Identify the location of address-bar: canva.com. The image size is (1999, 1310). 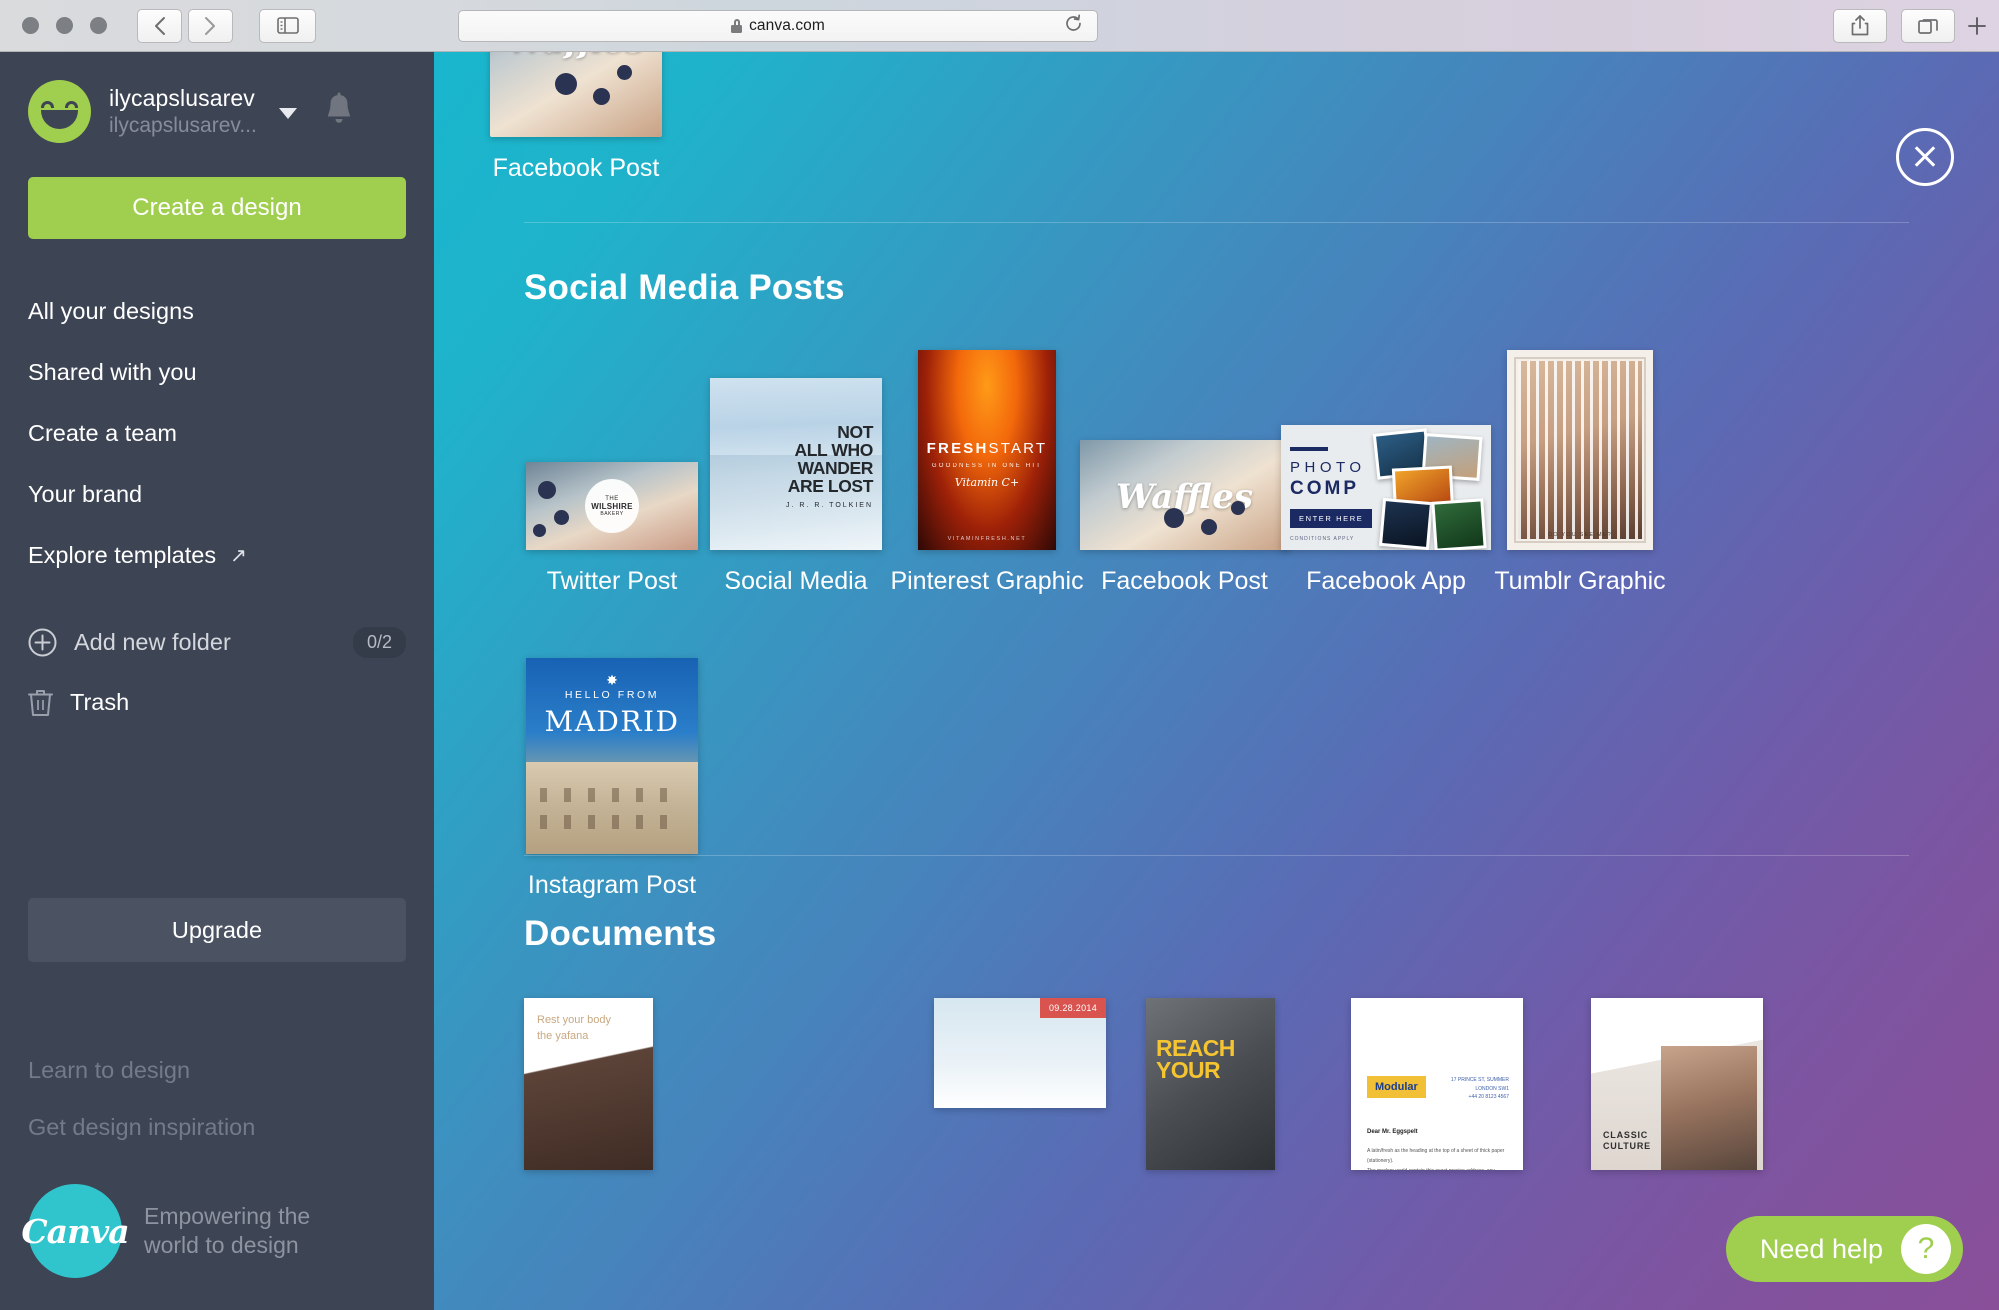
(778, 25).